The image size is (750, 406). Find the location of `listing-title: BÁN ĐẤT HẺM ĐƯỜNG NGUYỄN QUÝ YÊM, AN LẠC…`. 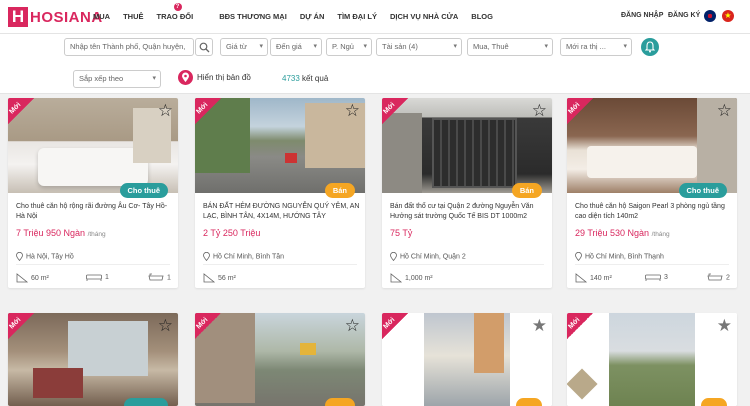

listing-title: BÁN ĐẤT HẺM ĐƯỜNG NGUYỄN QUÝ YÊM, AN LẠC… is located at coordinates (282, 212).